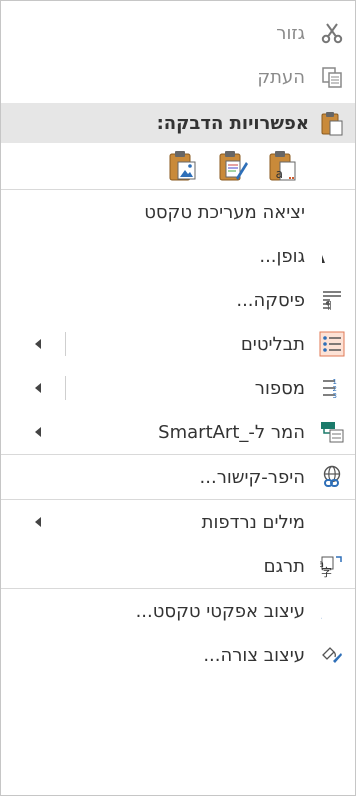  Describe the element at coordinates (178, 388) in the screenshot. I see `numbering-menu-item: 1 2 3 מספור` at that location.